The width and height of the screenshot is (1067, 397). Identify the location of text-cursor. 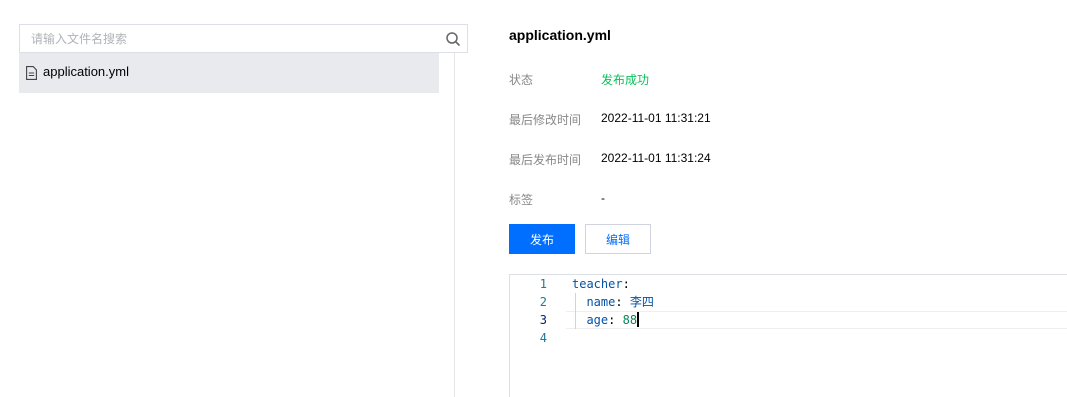
(638, 319).